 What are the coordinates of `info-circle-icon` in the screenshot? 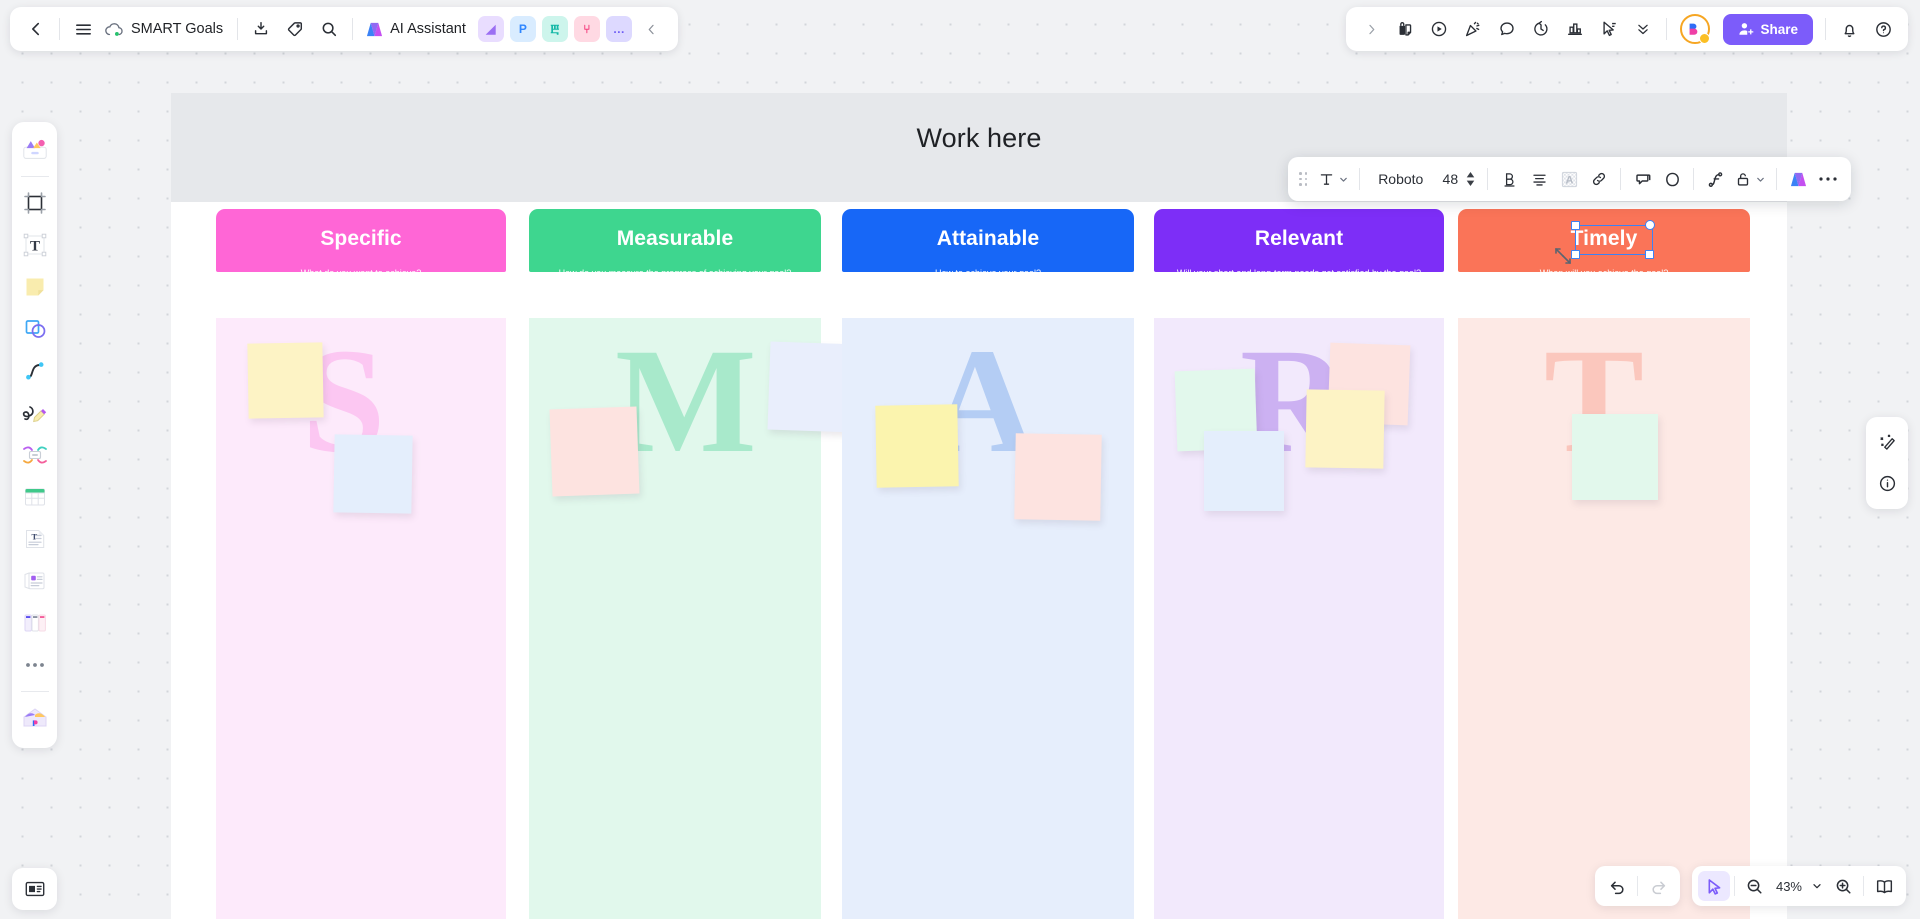 It's located at (1887, 483).